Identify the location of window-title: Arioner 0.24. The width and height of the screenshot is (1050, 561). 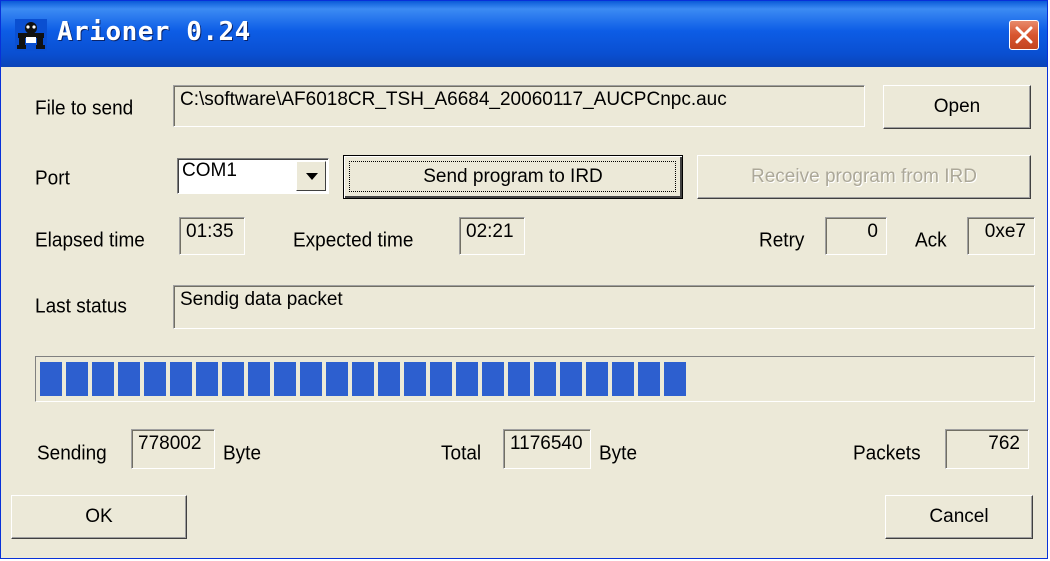
(154, 32).